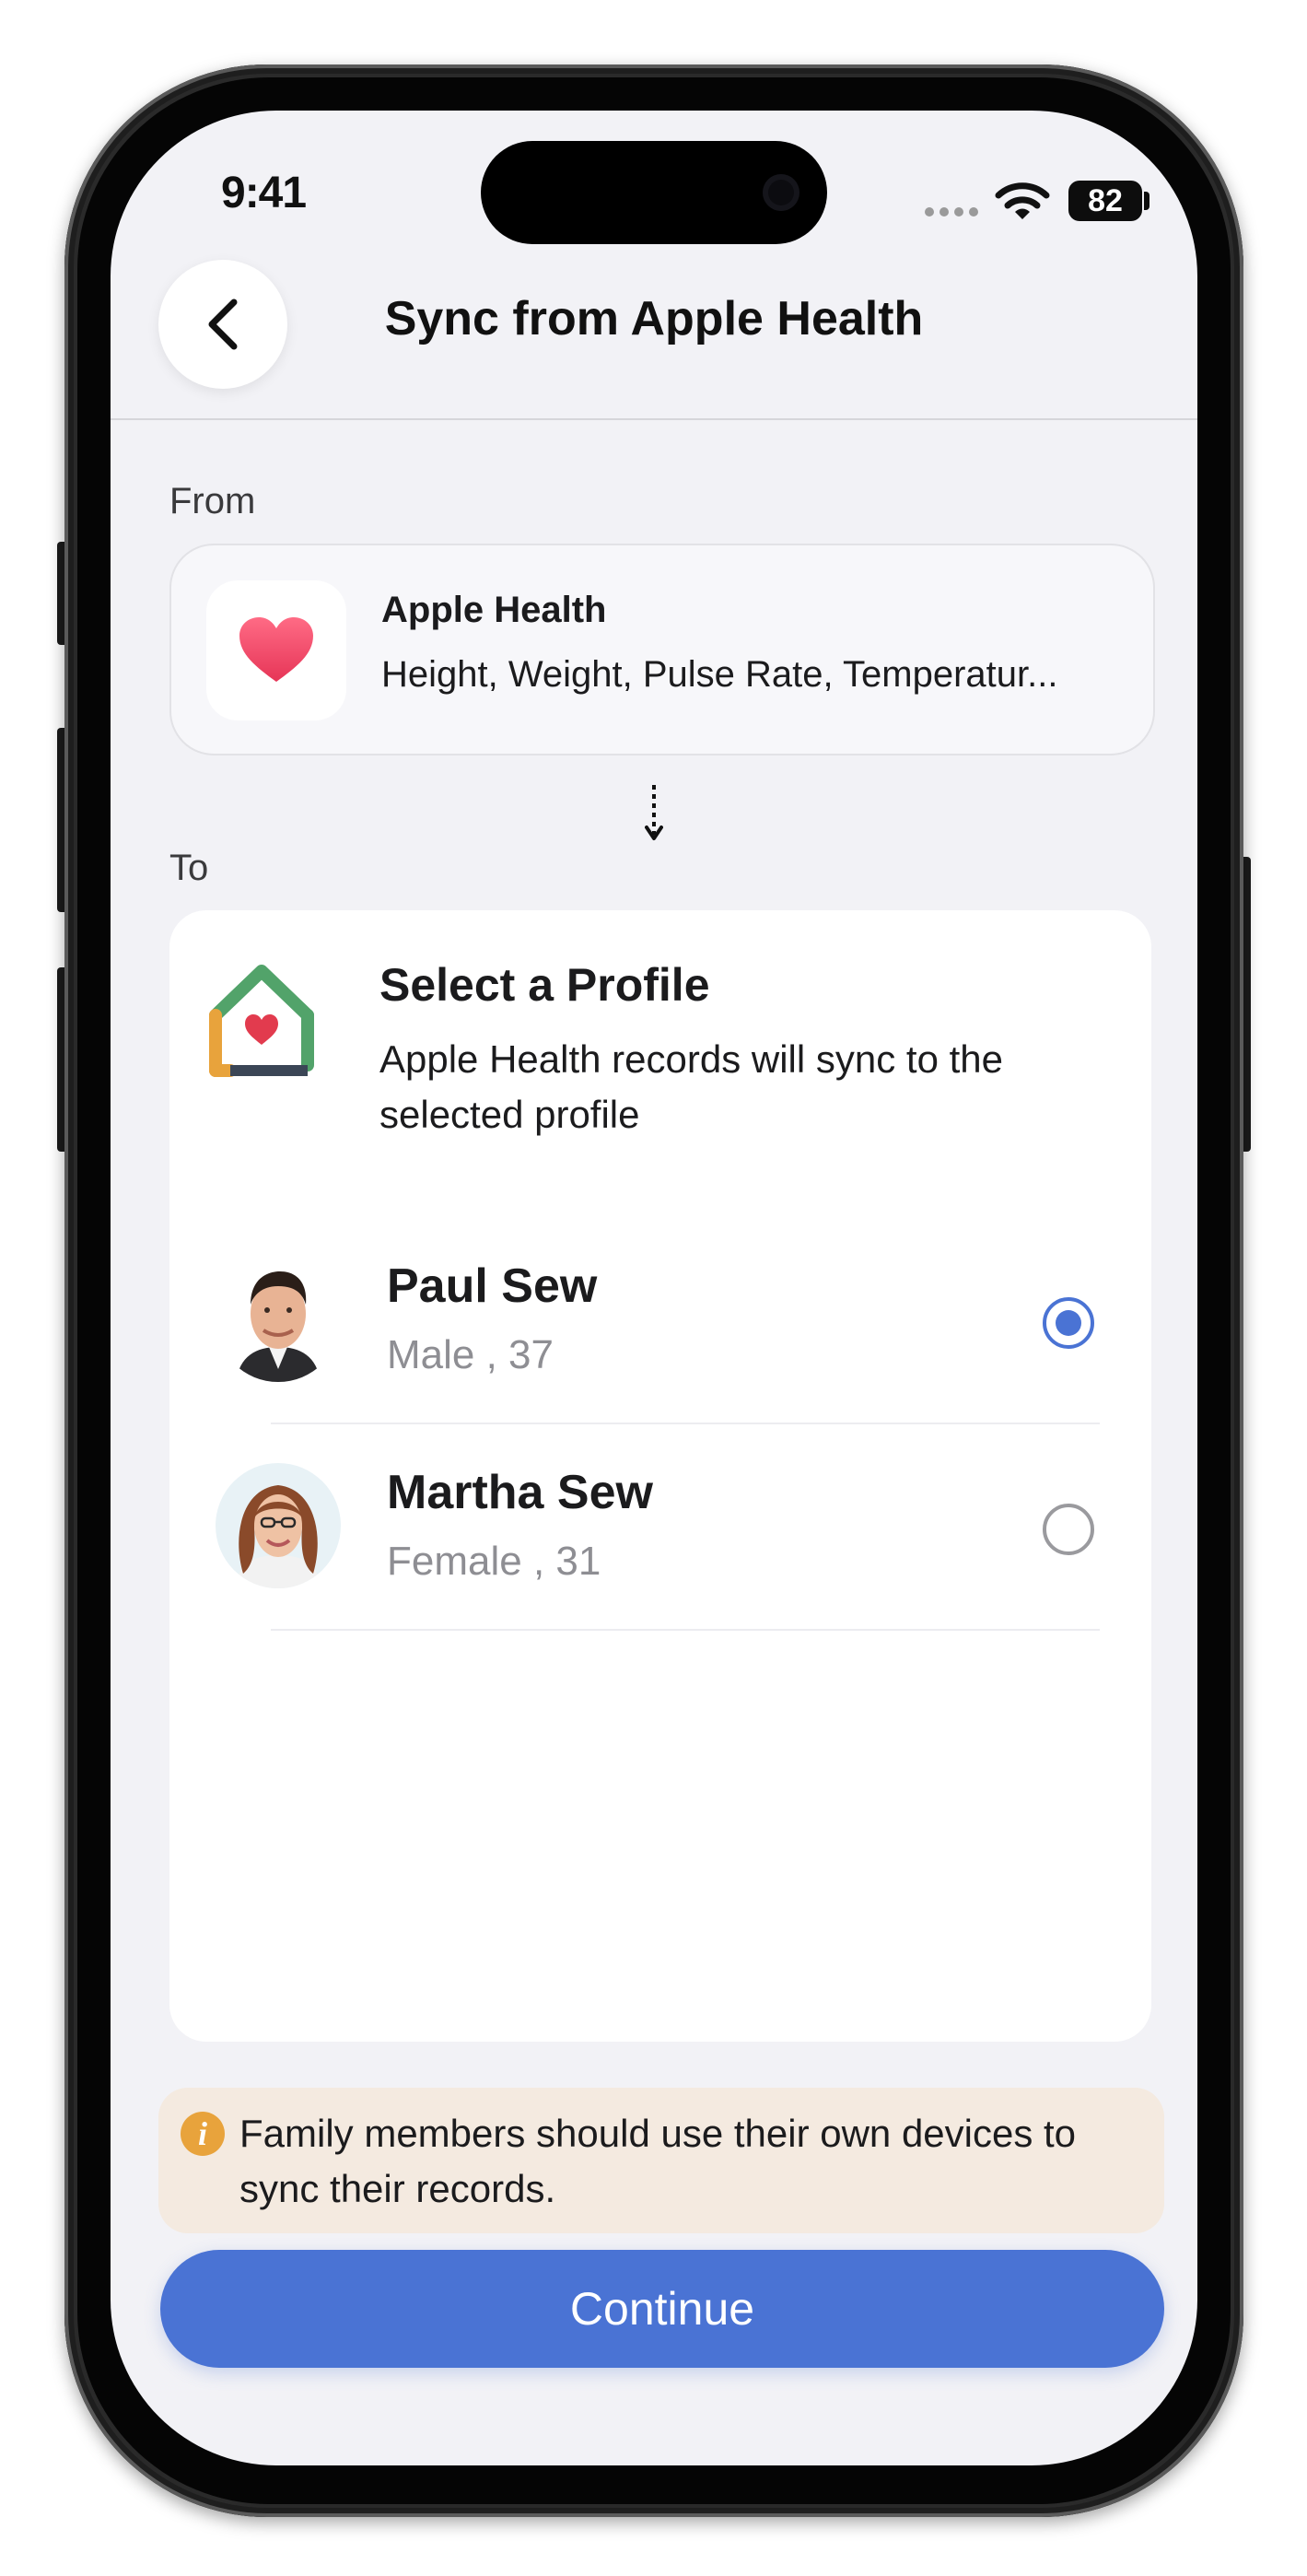 The height and width of the screenshot is (2576, 1307). What do you see at coordinates (203, 2134) in the screenshot?
I see `info-icon: i` at bounding box center [203, 2134].